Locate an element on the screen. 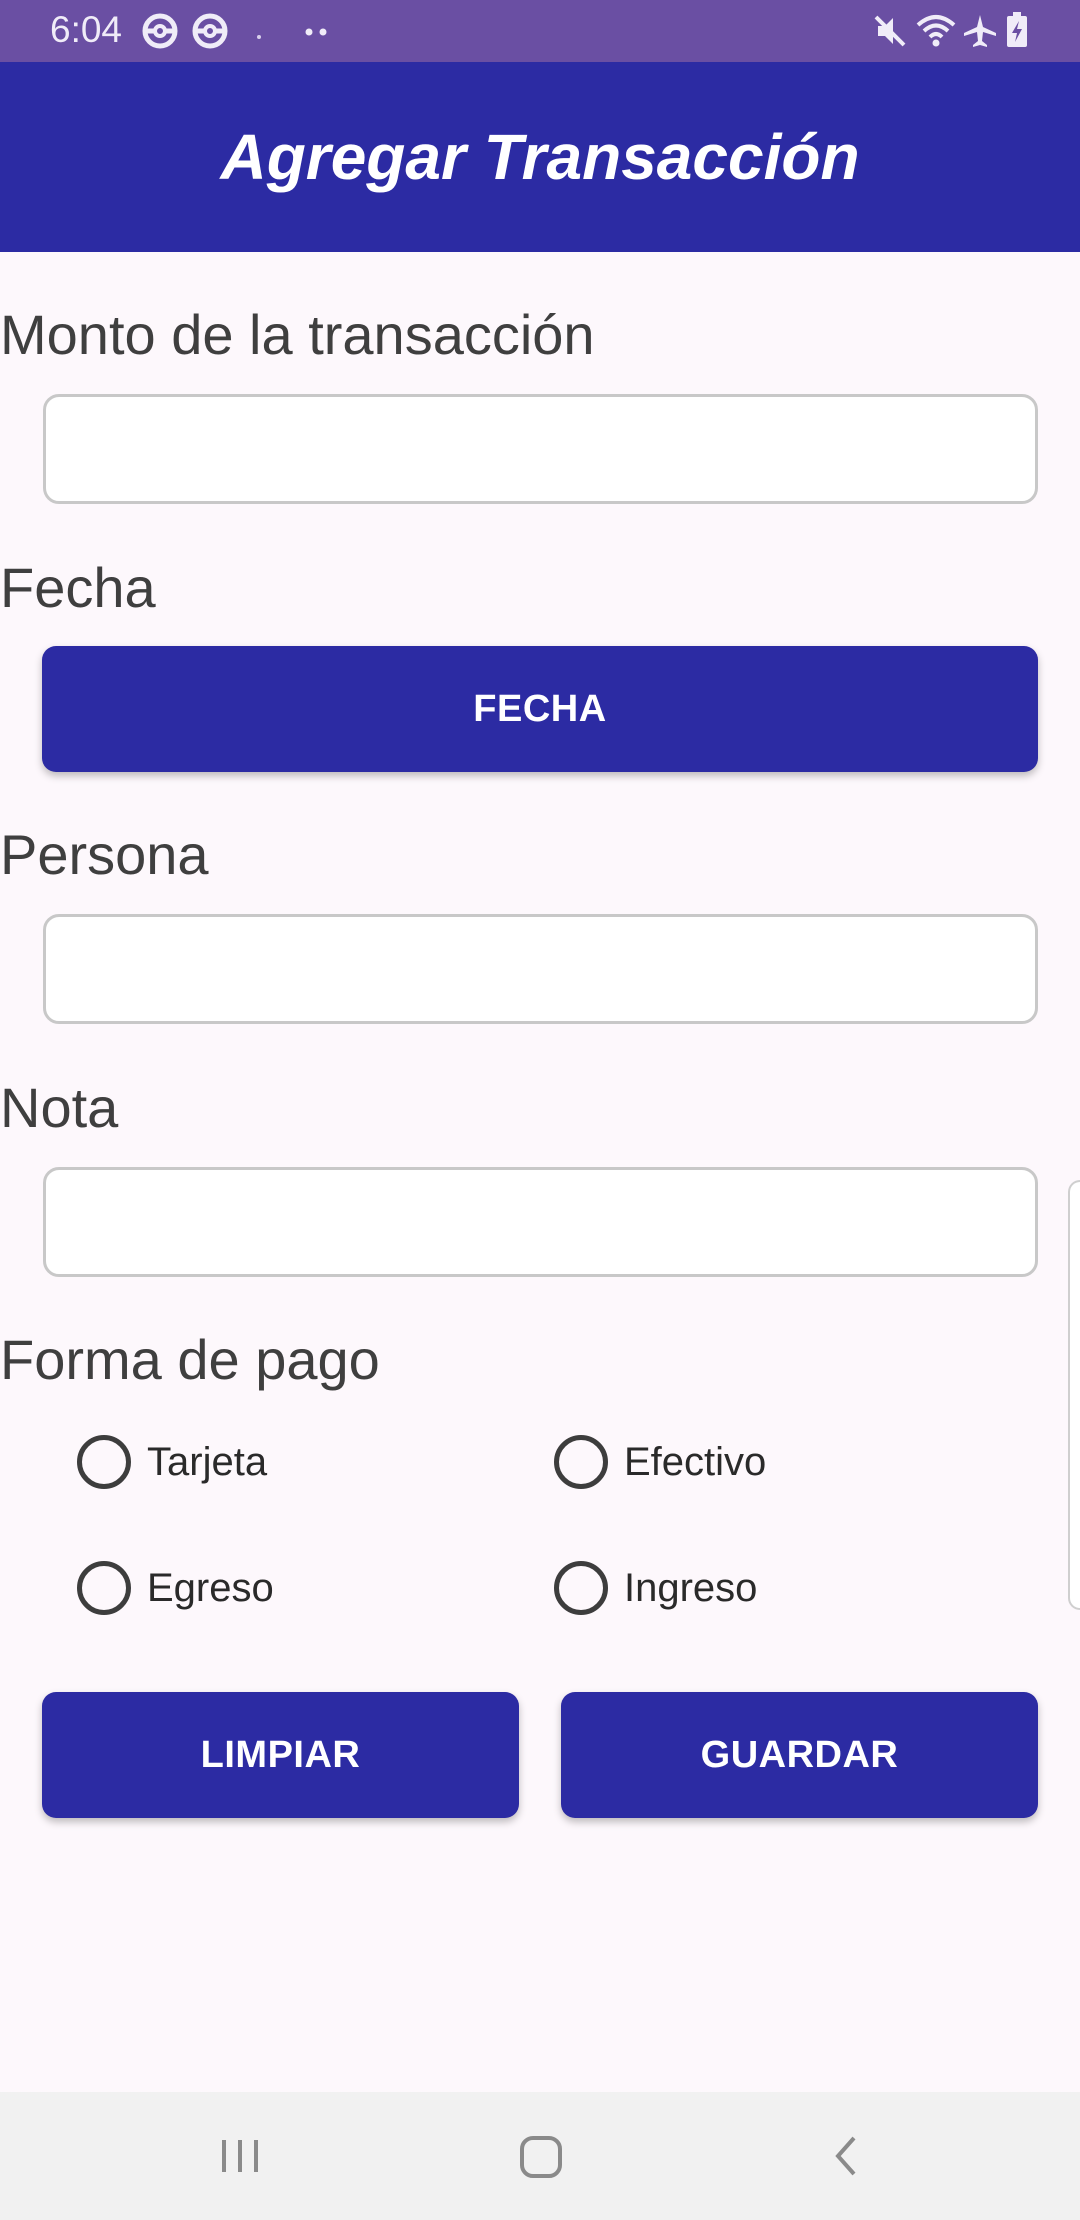 Image resolution: width=1080 pixels, height=2220 pixels. app-bar: Agregar Transacción is located at coordinates (540, 157).